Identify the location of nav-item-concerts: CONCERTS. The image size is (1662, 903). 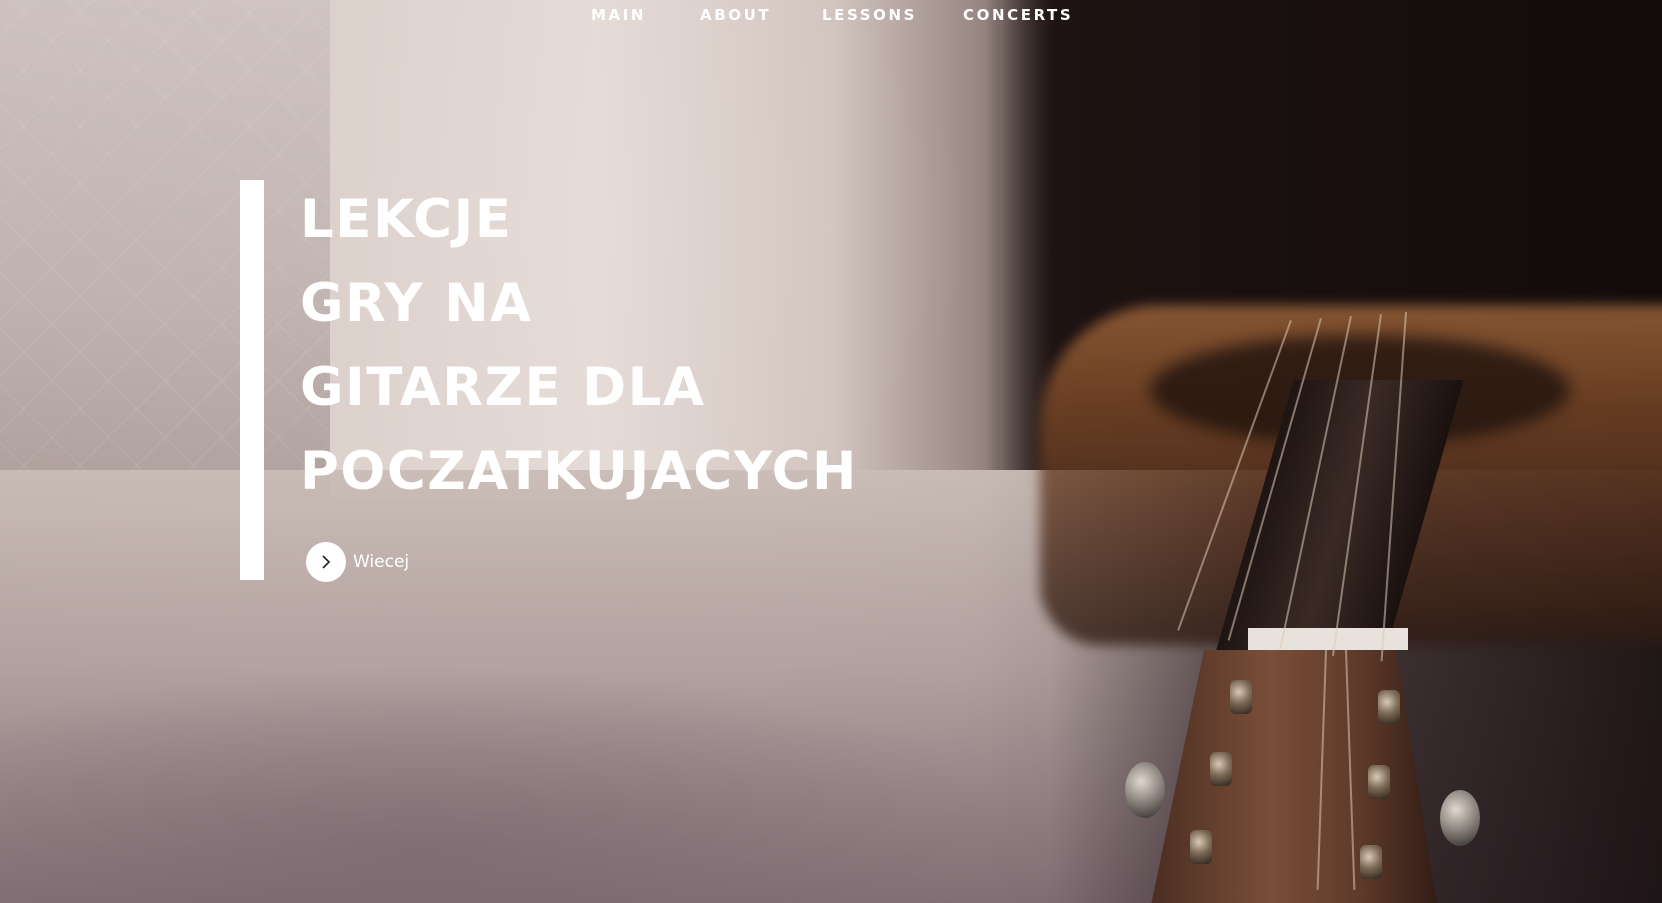
(1018, 15).